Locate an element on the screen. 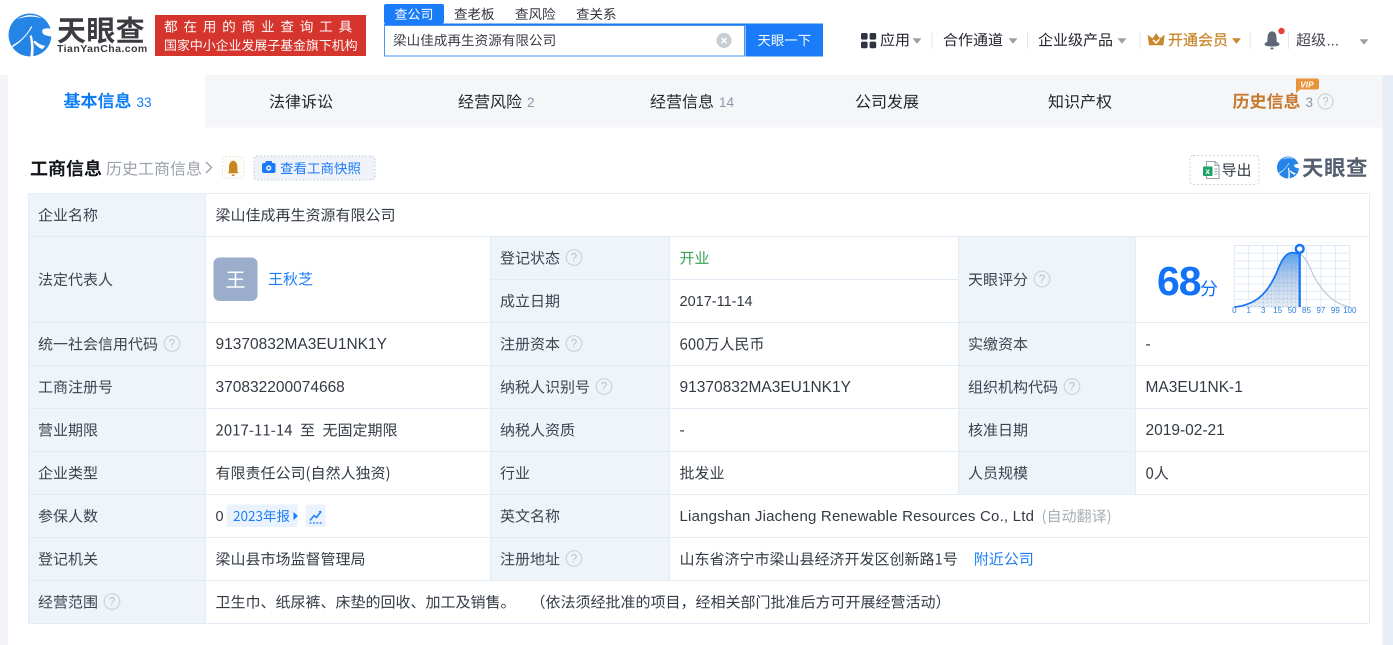 This screenshot has width=1393, height=645. svg-text: 1 is located at coordinates (1249, 310).